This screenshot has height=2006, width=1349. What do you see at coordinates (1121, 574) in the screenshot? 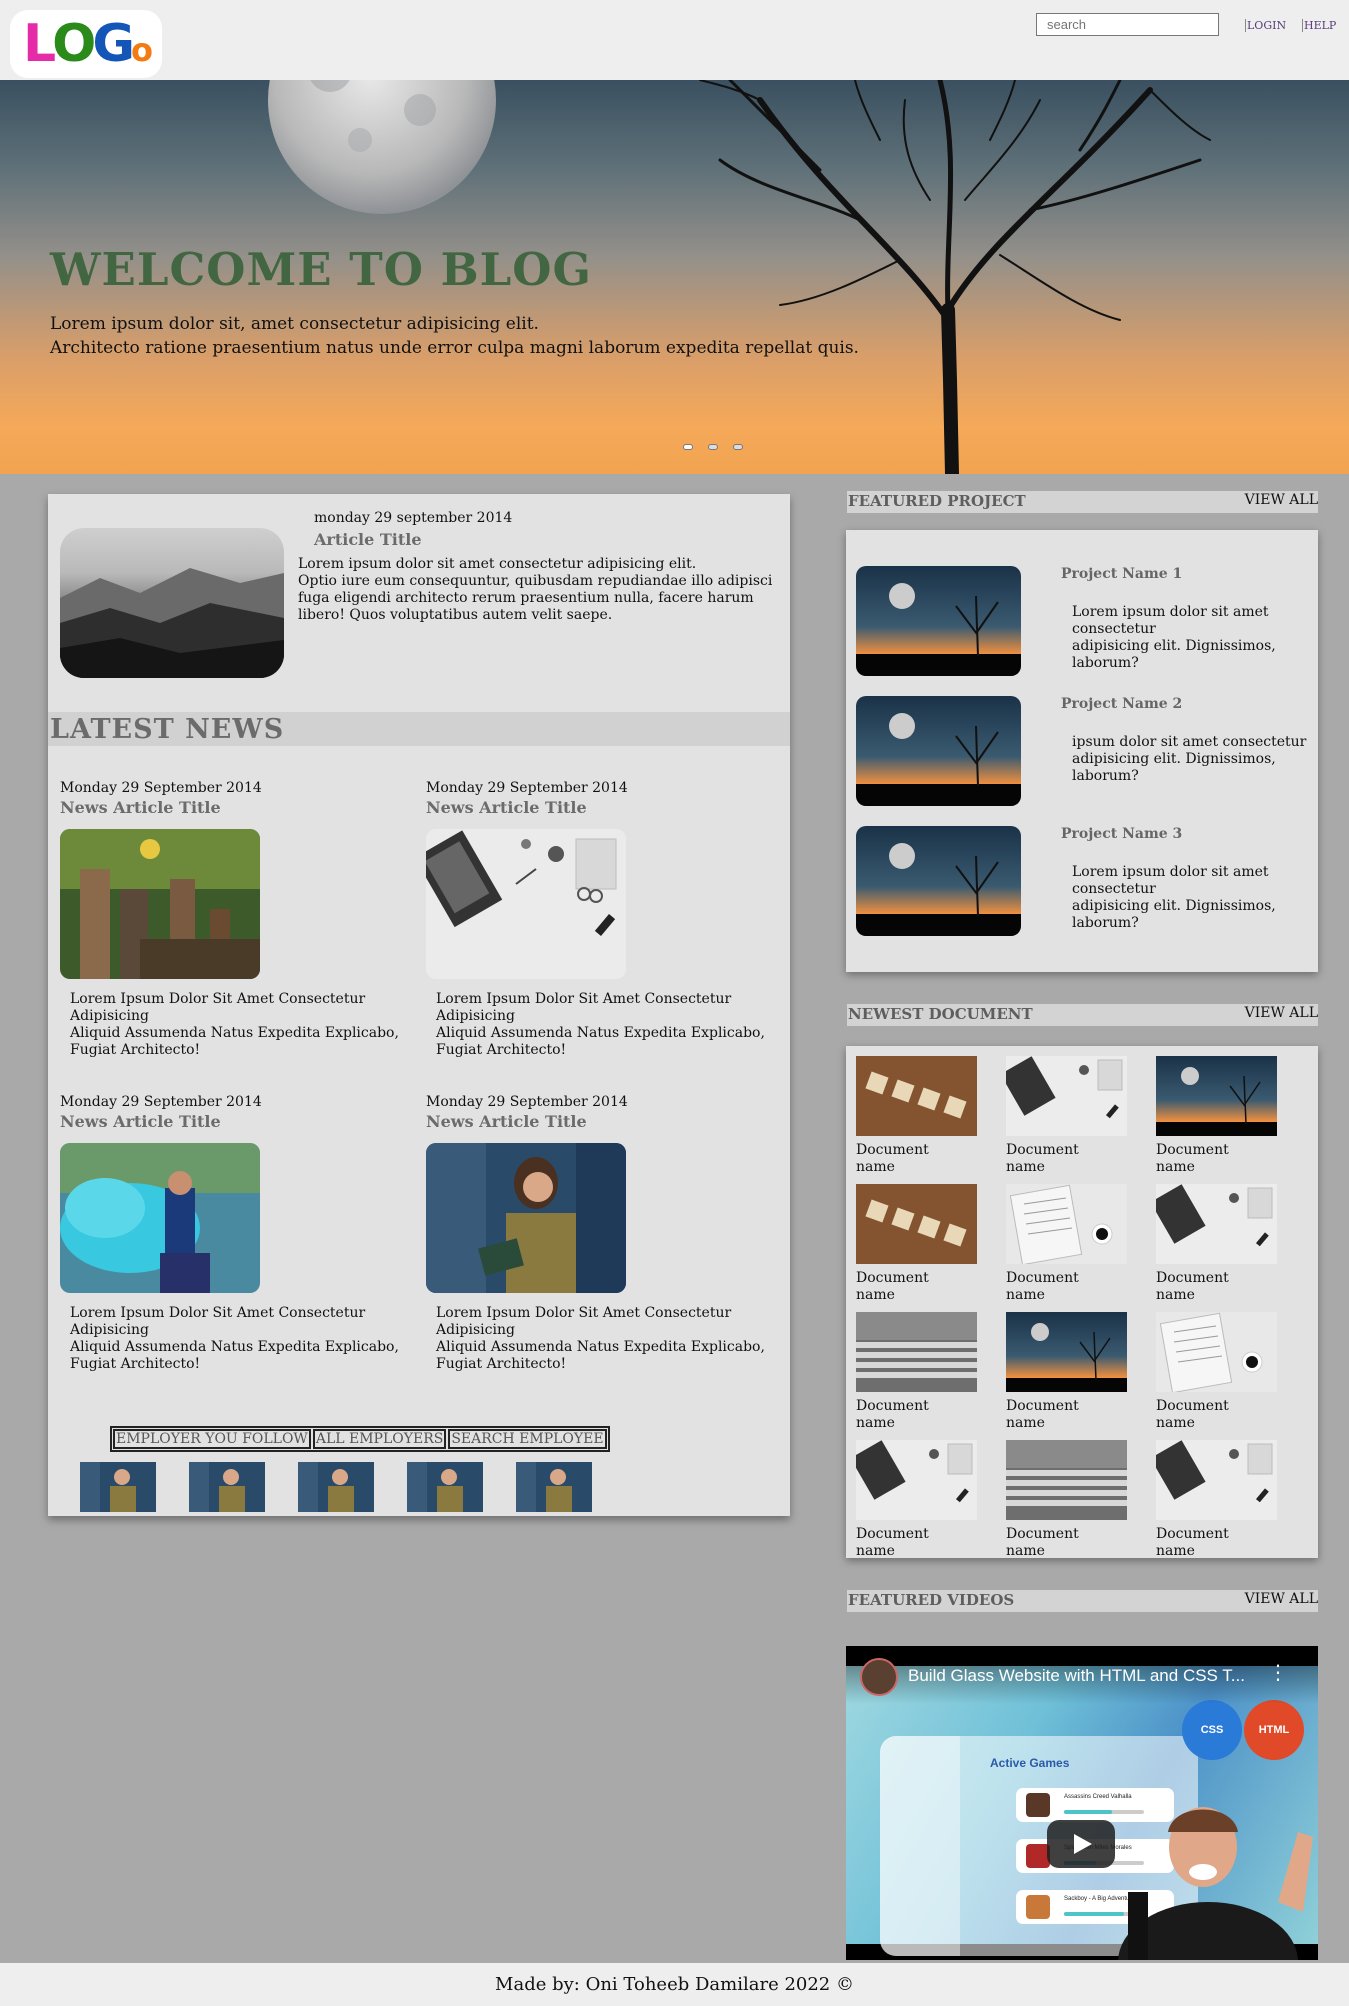
I see `project-name: Project Name 1` at bounding box center [1121, 574].